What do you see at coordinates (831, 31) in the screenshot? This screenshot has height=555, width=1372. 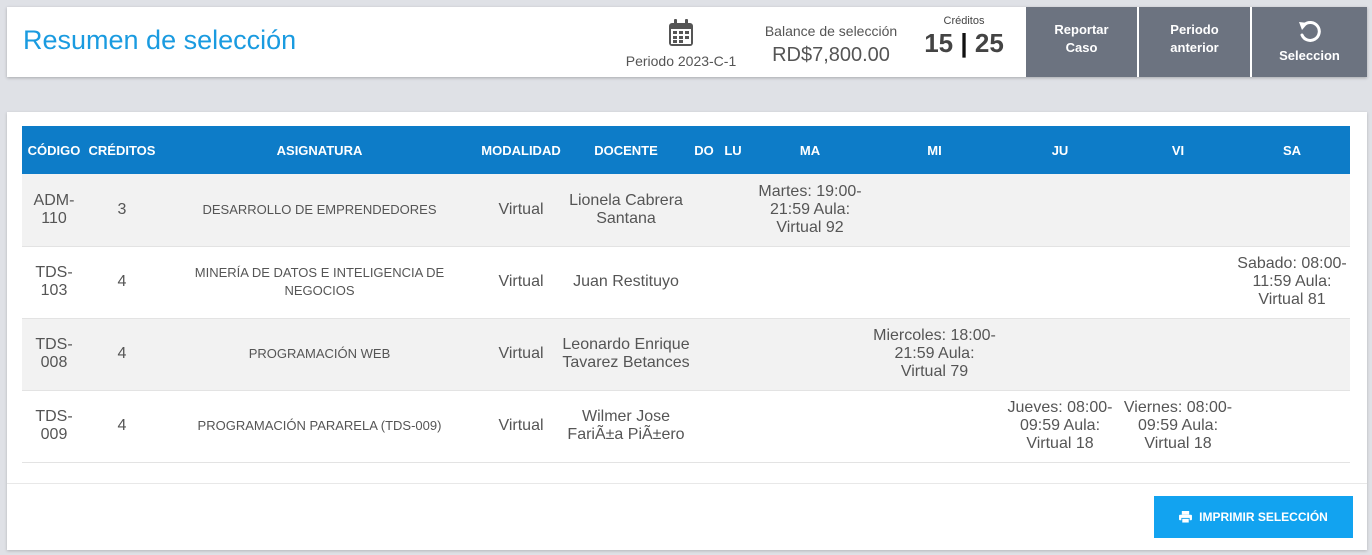 I see `balance-label: Balance de selección` at bounding box center [831, 31].